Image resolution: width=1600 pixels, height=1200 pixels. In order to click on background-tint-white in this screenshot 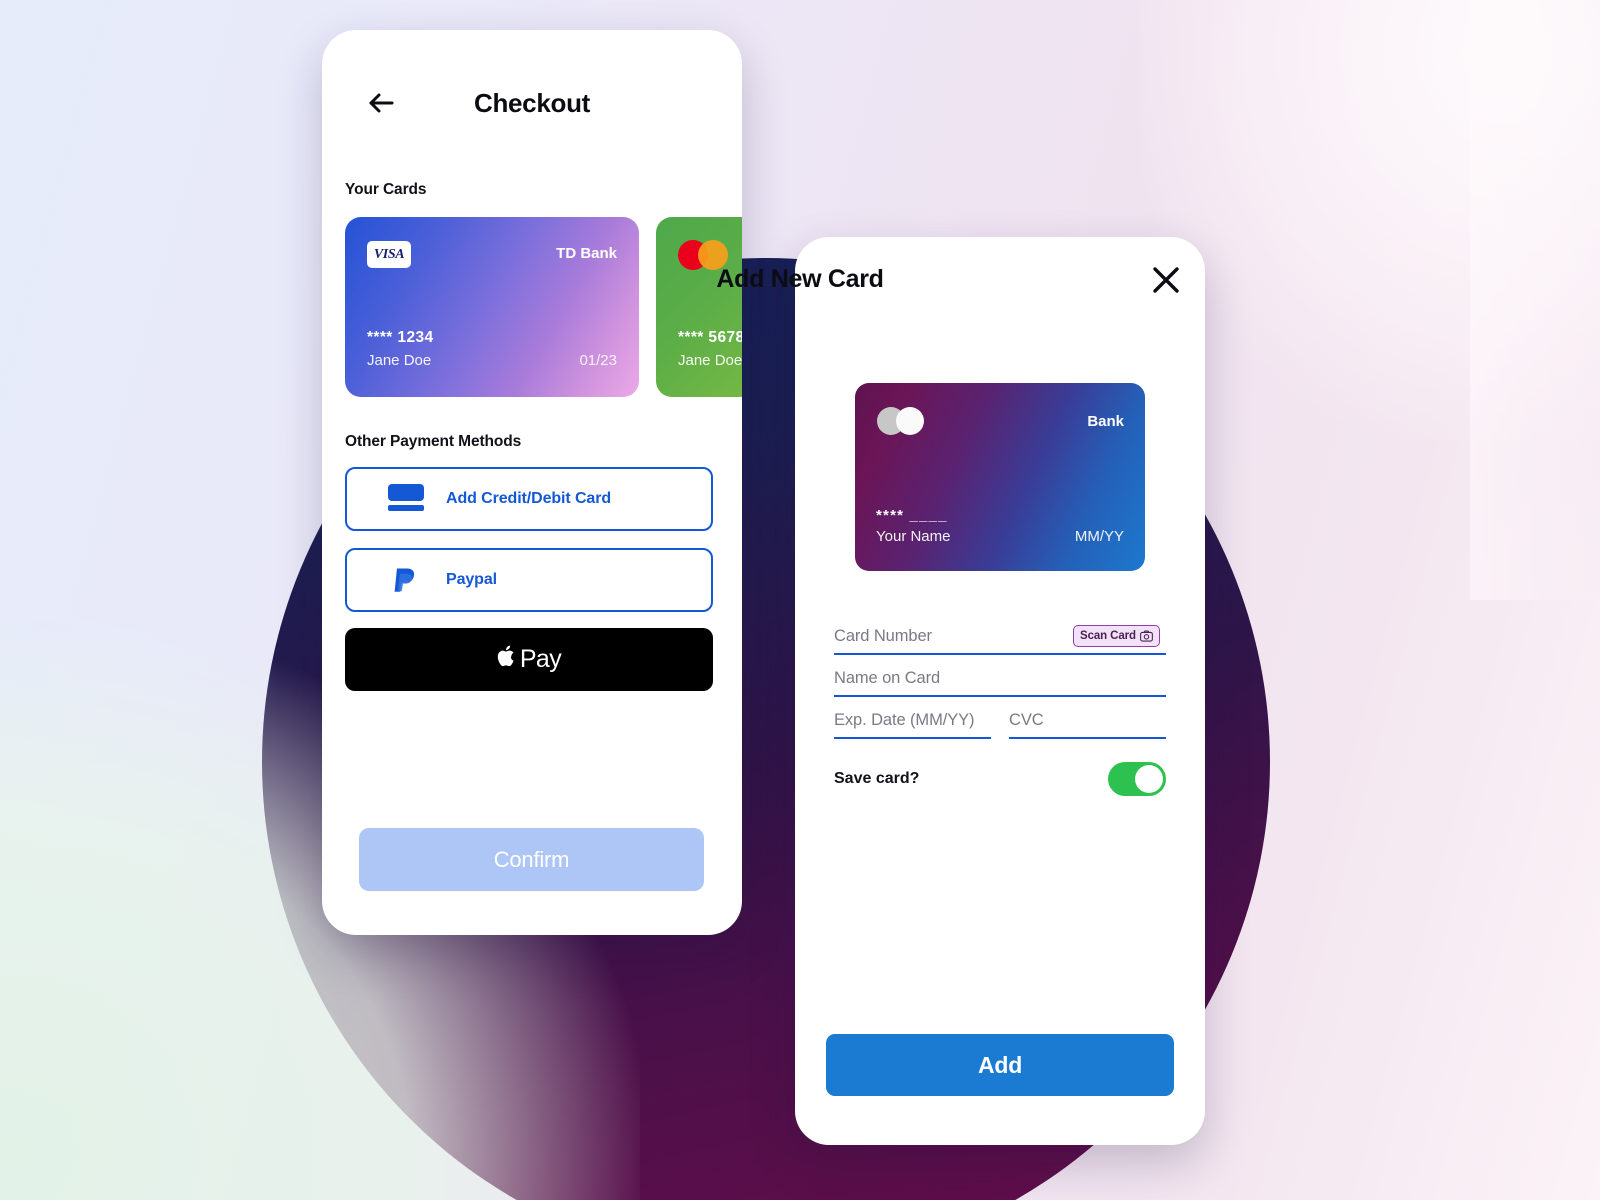, I will do `click(1370, 220)`.